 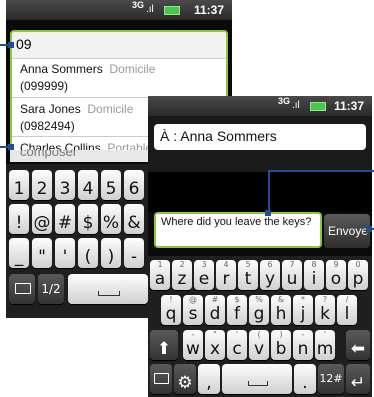 What do you see at coordinates (160, 279) in the screenshot?
I see `key-label: a` at bounding box center [160, 279].